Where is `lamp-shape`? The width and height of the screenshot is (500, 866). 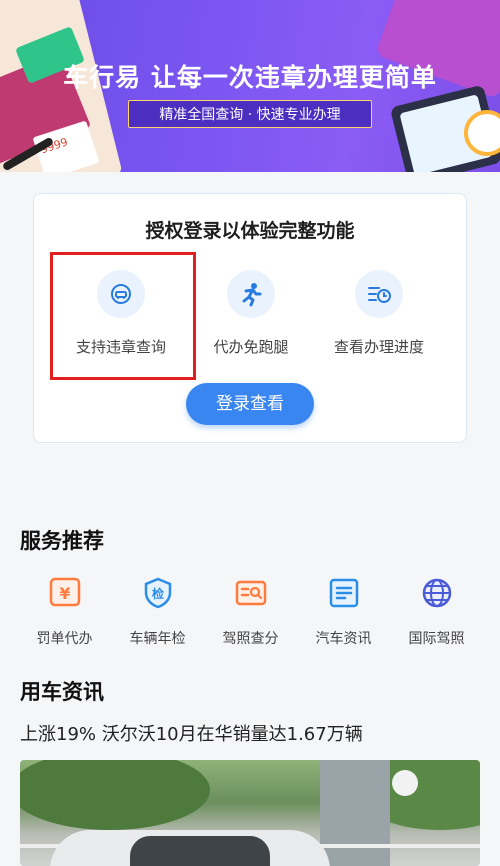 lamp-shape is located at coordinates (405, 783).